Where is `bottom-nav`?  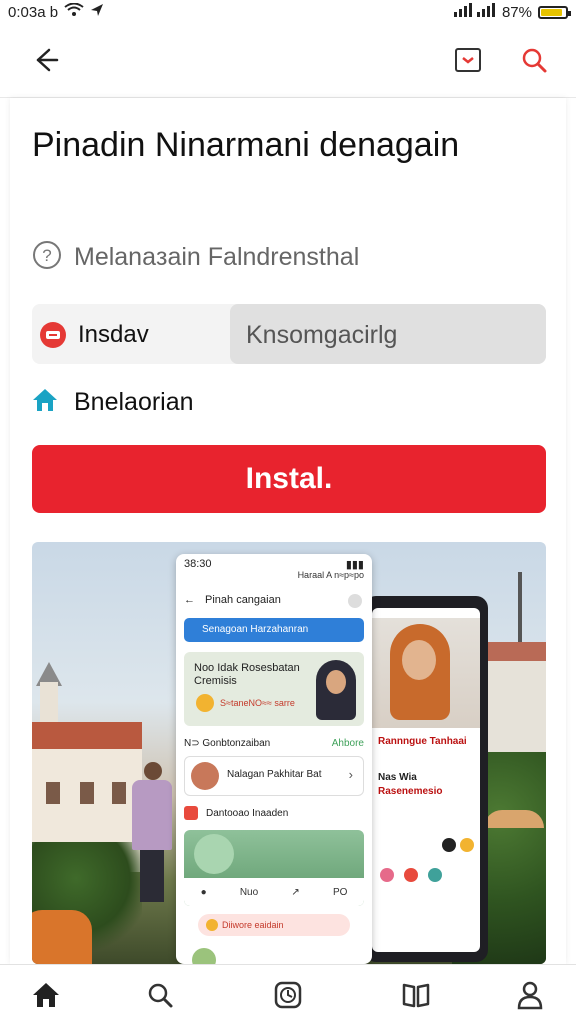
bottom-nav is located at coordinates (288, 994).